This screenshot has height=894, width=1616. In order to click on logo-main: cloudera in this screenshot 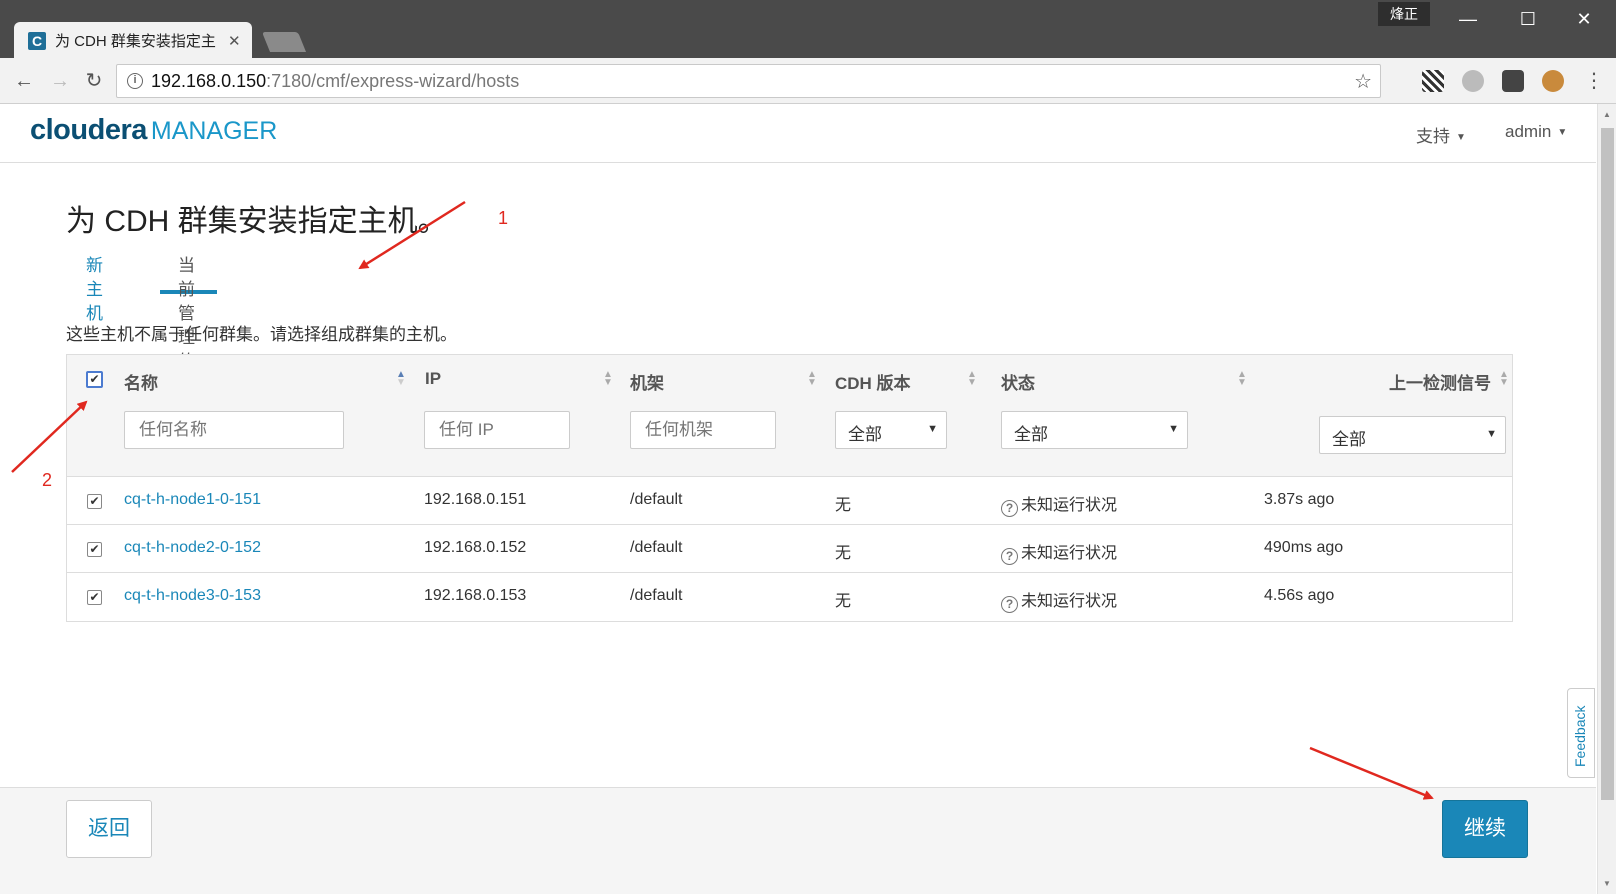, I will do `click(88, 130)`.